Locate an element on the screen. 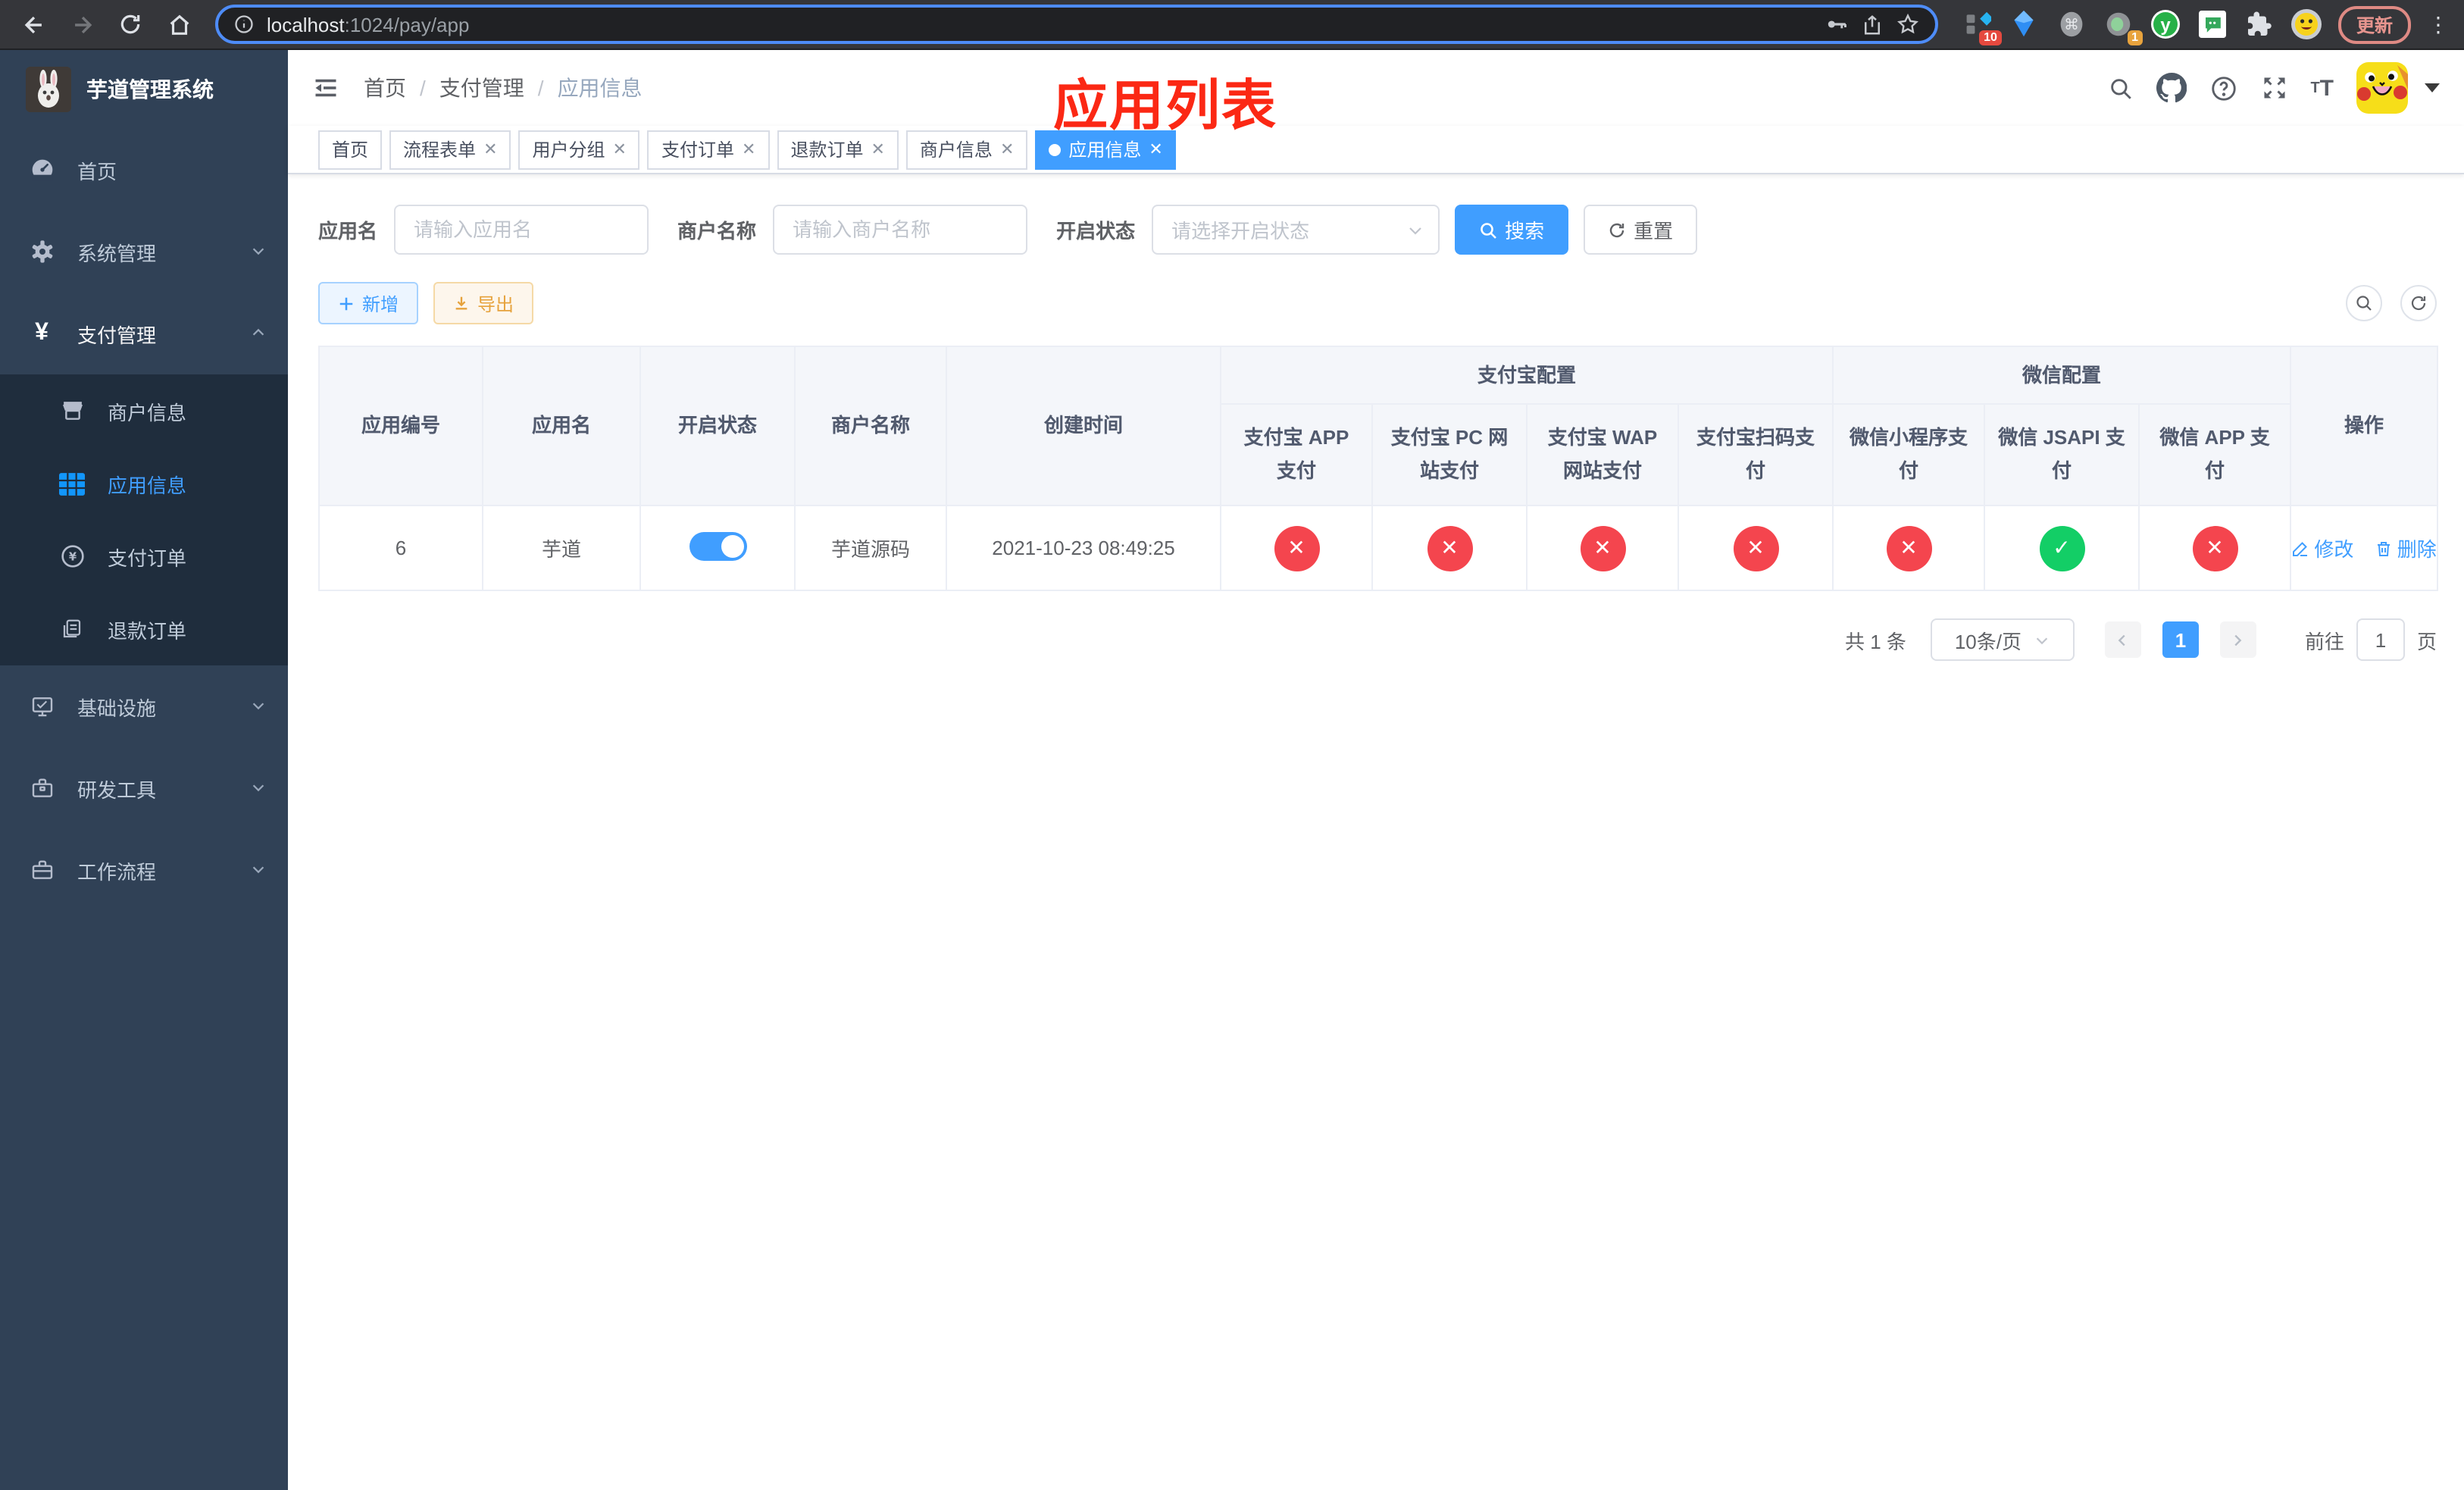  extension-chat-icon is located at coordinates (2212, 24).